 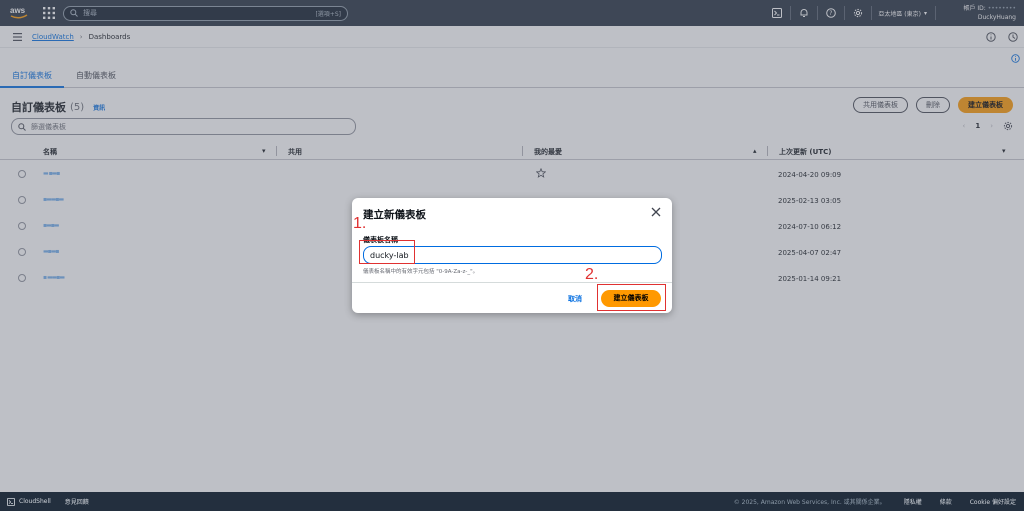 I want to click on cookie-preferences-link: Cookie 偏好設定, so click(x=993, y=501).